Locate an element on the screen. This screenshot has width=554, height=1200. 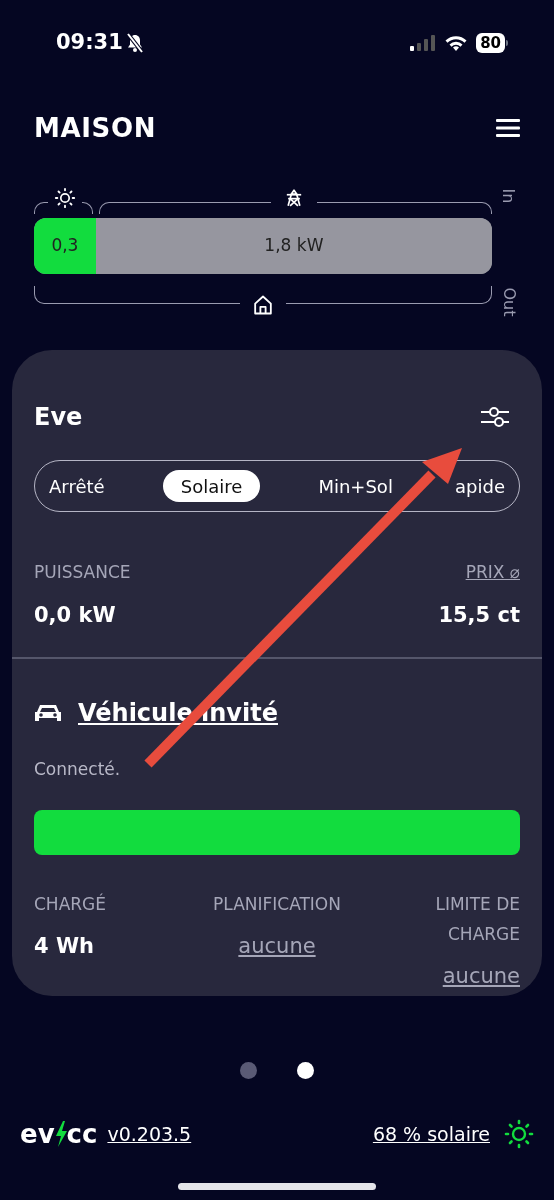
solar-share-link: 68 % solaire is located at coordinates (431, 1134).